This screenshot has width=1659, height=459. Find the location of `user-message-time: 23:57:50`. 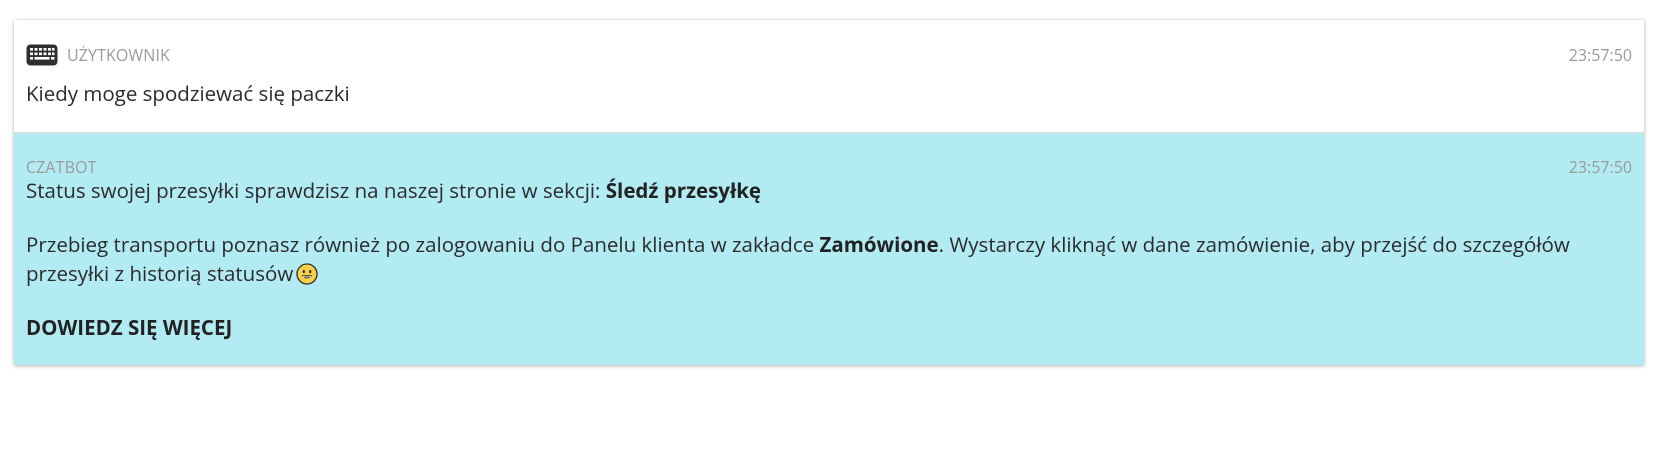

user-message-time: 23:57:50 is located at coordinates (1600, 55).